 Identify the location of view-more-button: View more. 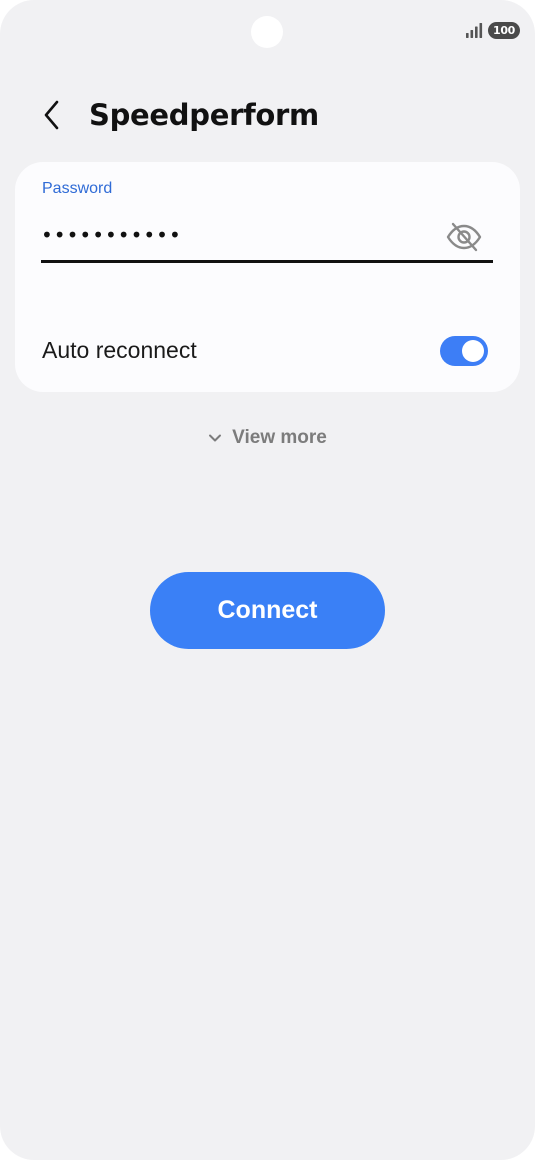
(267, 438).